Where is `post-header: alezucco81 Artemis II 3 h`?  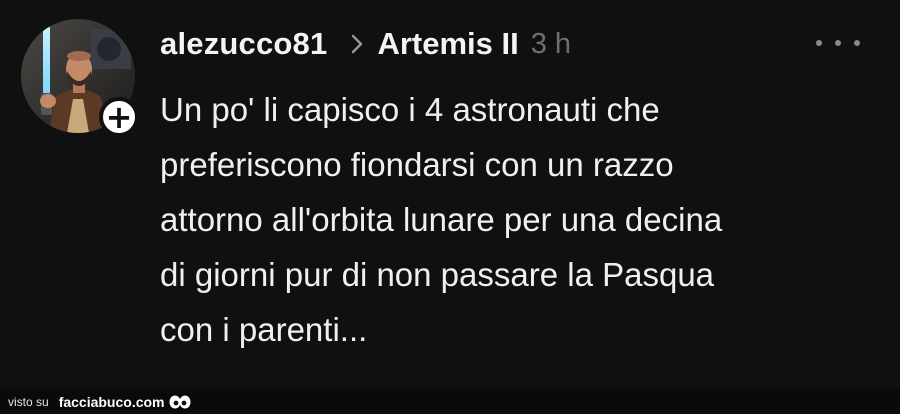
post-header: alezucco81 Artemis II 3 h is located at coordinates (365, 44).